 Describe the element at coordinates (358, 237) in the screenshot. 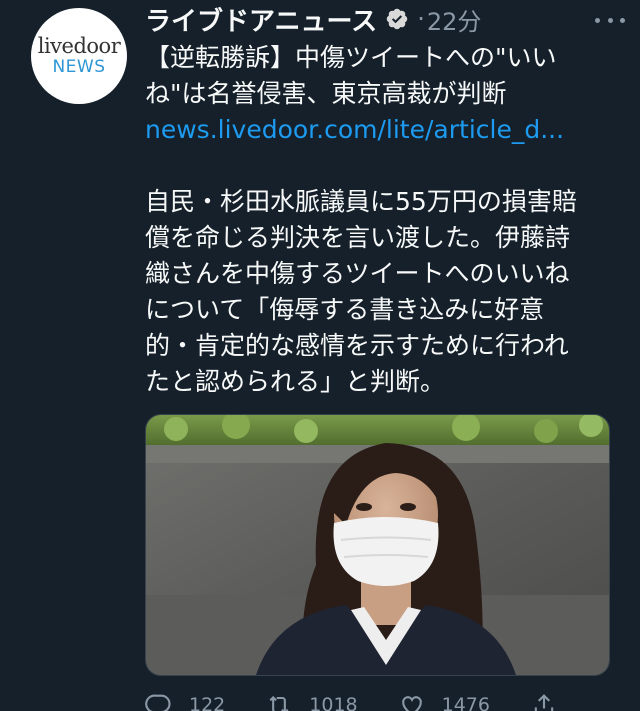

I see `text-line: 償を命じる判決を言い渡した。伊藤詩` at that location.